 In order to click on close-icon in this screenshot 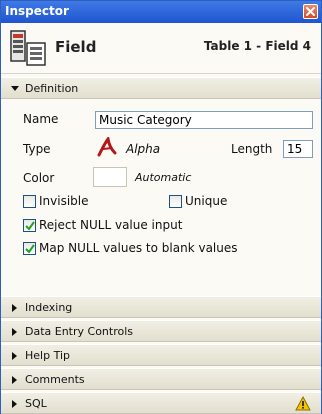, I will do `click(310, 11)`.